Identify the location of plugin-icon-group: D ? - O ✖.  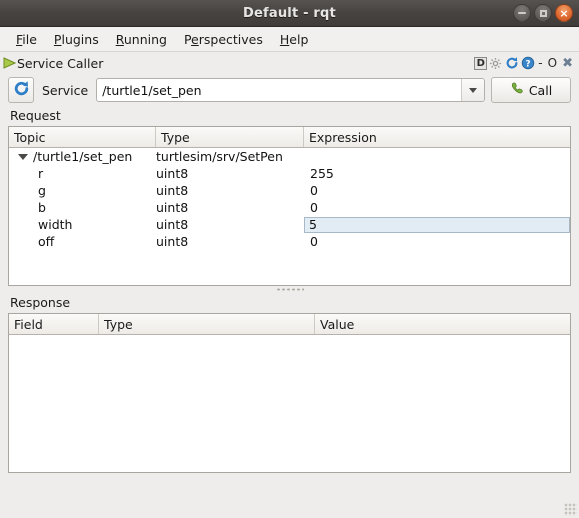
(524, 63).